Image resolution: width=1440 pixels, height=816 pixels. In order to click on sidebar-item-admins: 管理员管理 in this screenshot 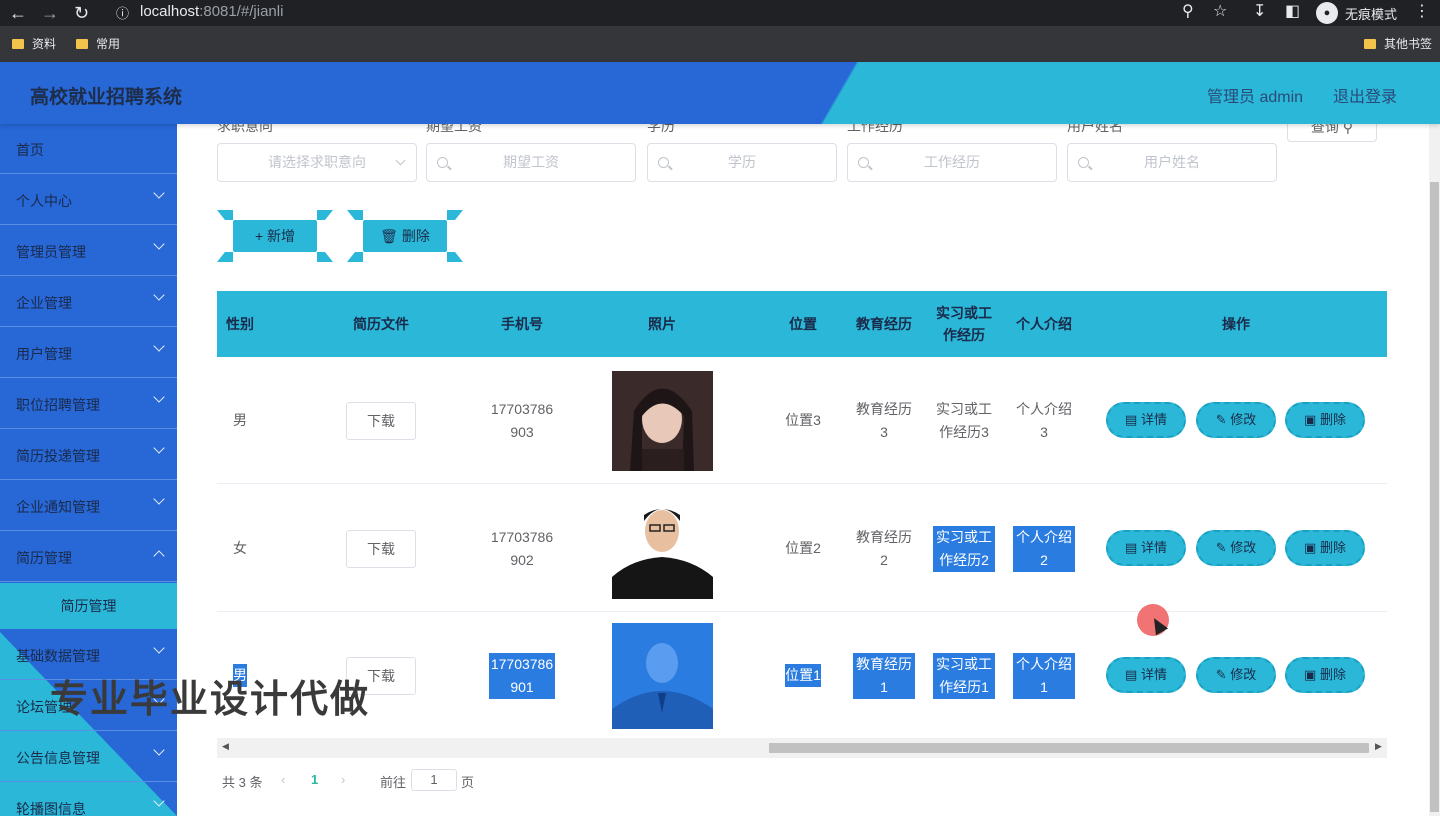, I will do `click(88, 251)`.